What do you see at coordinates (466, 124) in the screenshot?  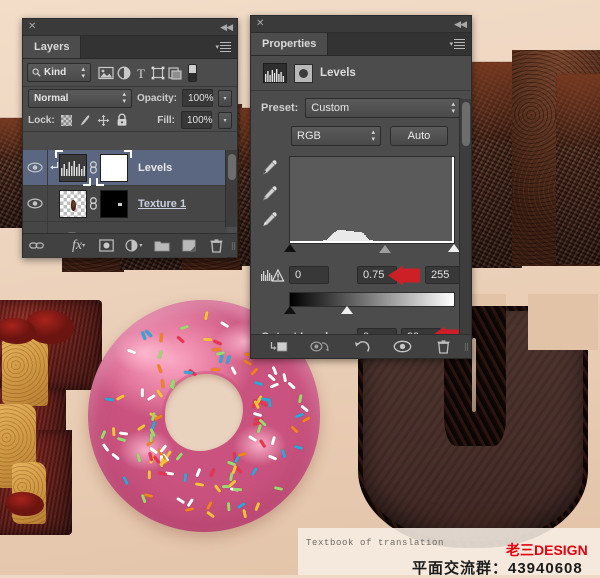 I see `properties-scrollbar-thumb` at bounding box center [466, 124].